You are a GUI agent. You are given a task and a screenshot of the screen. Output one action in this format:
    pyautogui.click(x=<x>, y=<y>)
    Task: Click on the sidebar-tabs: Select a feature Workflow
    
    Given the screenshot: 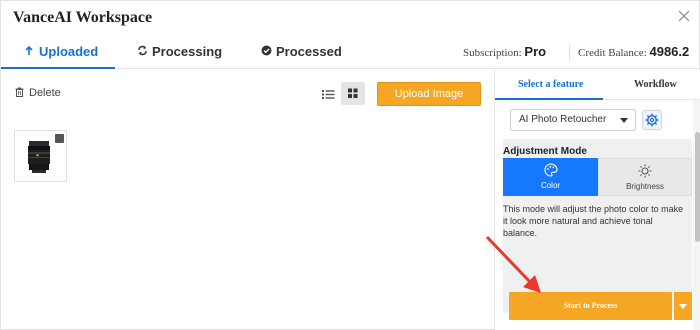 What is the action you would take?
    pyautogui.click(x=597, y=85)
    